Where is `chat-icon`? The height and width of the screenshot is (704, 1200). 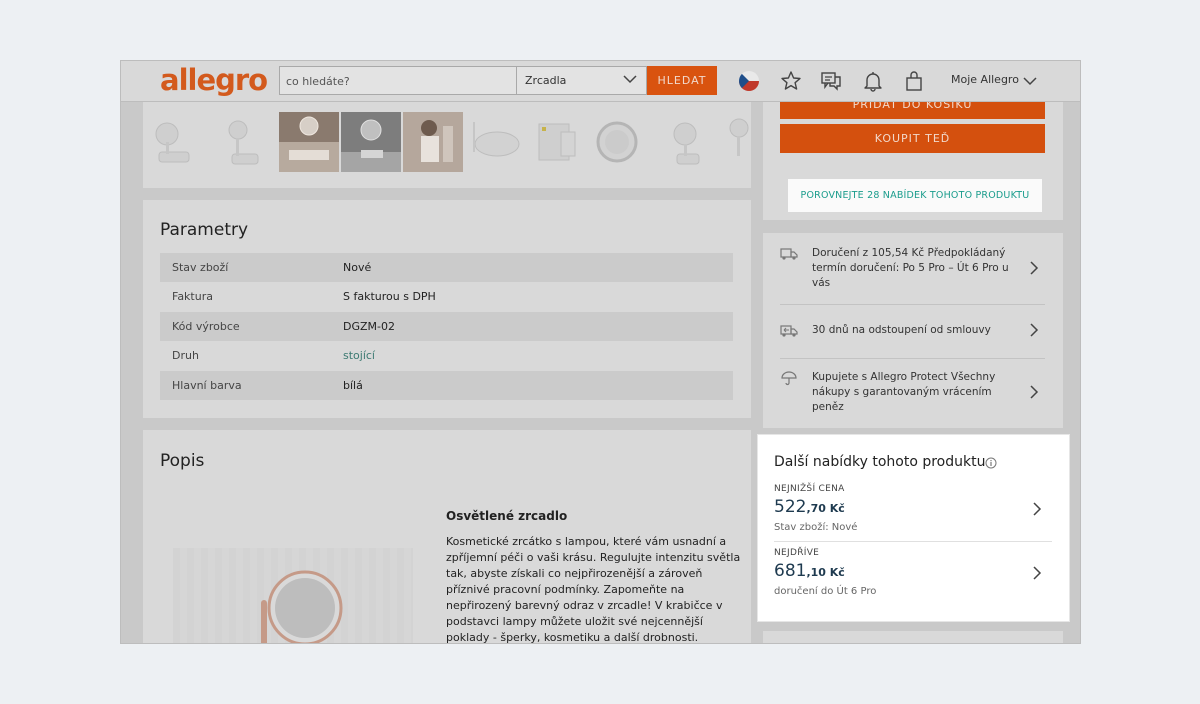 chat-icon is located at coordinates (831, 81).